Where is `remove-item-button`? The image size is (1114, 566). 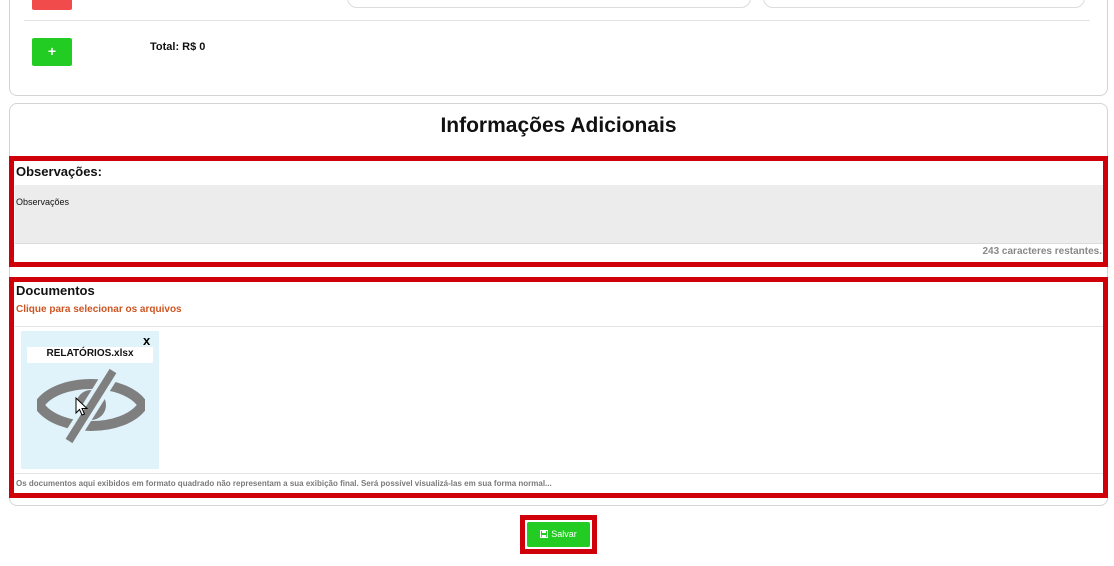 remove-item-button is located at coordinates (52, 5).